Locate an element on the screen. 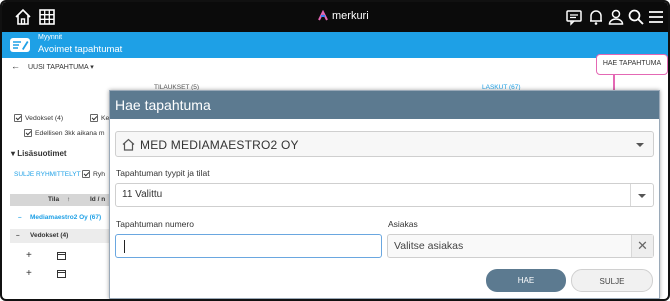 Image resolution: width=670 pixels, height=301 pixels. group-row-media: – Mediamaestro2 Oy (67) is located at coordinates (61, 219).